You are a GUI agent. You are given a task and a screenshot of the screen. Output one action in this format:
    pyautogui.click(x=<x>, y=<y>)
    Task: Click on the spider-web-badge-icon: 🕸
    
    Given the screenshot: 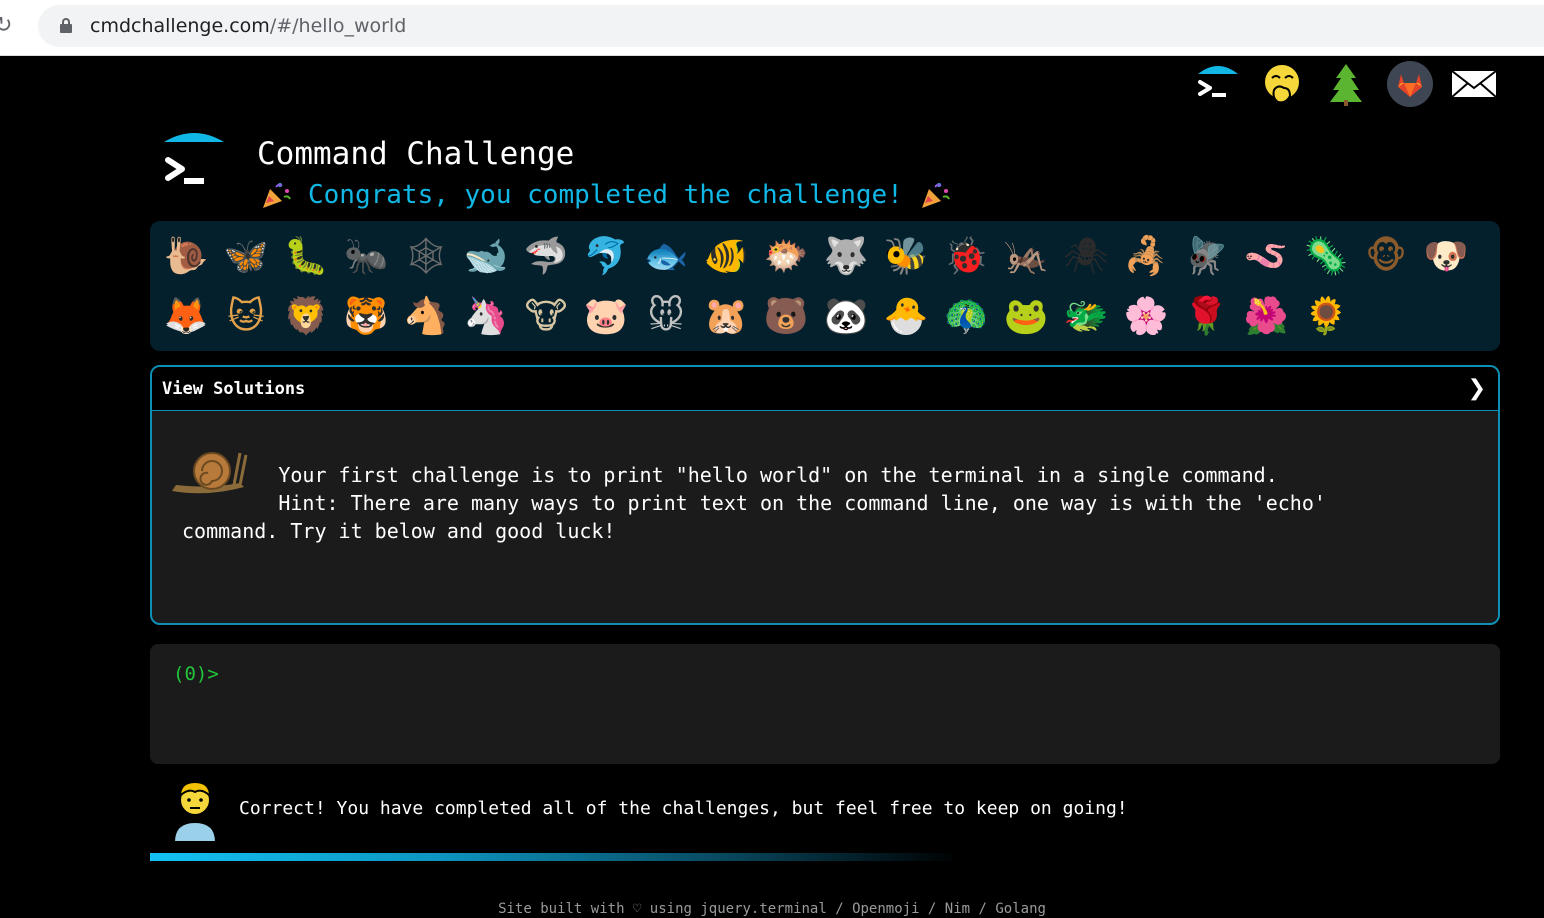 What is the action you would take?
    pyautogui.click(x=426, y=257)
    